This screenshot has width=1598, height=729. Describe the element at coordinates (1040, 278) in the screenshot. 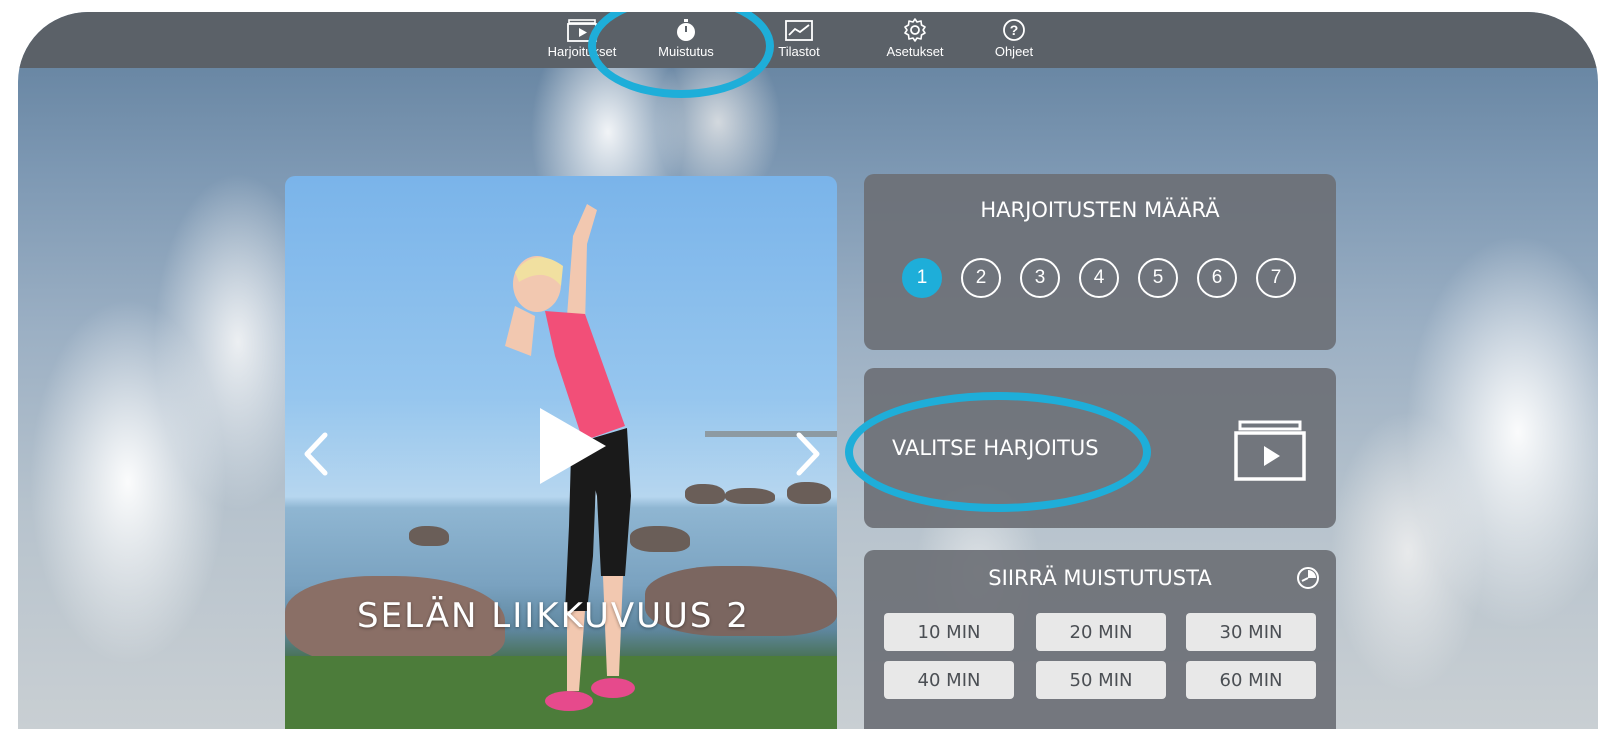

I see `count-option-3: 3` at that location.